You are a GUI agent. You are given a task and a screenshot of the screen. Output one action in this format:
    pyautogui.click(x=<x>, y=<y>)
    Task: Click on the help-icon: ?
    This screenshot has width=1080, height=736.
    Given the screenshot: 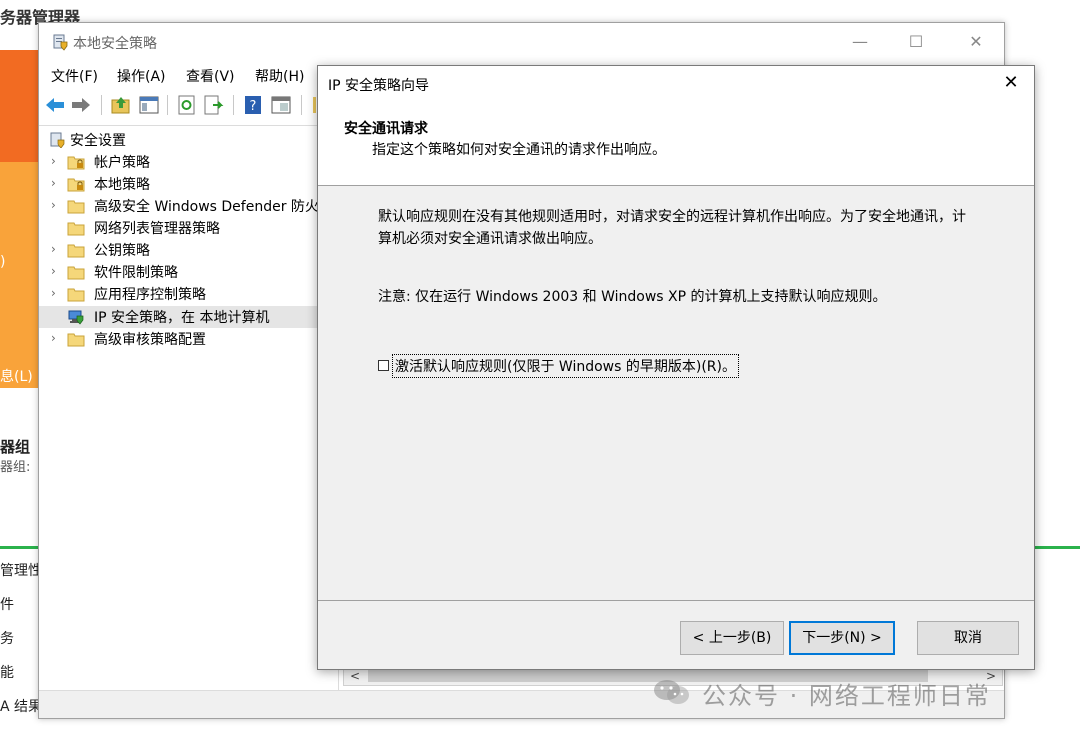 What is the action you would take?
    pyautogui.click(x=253, y=105)
    